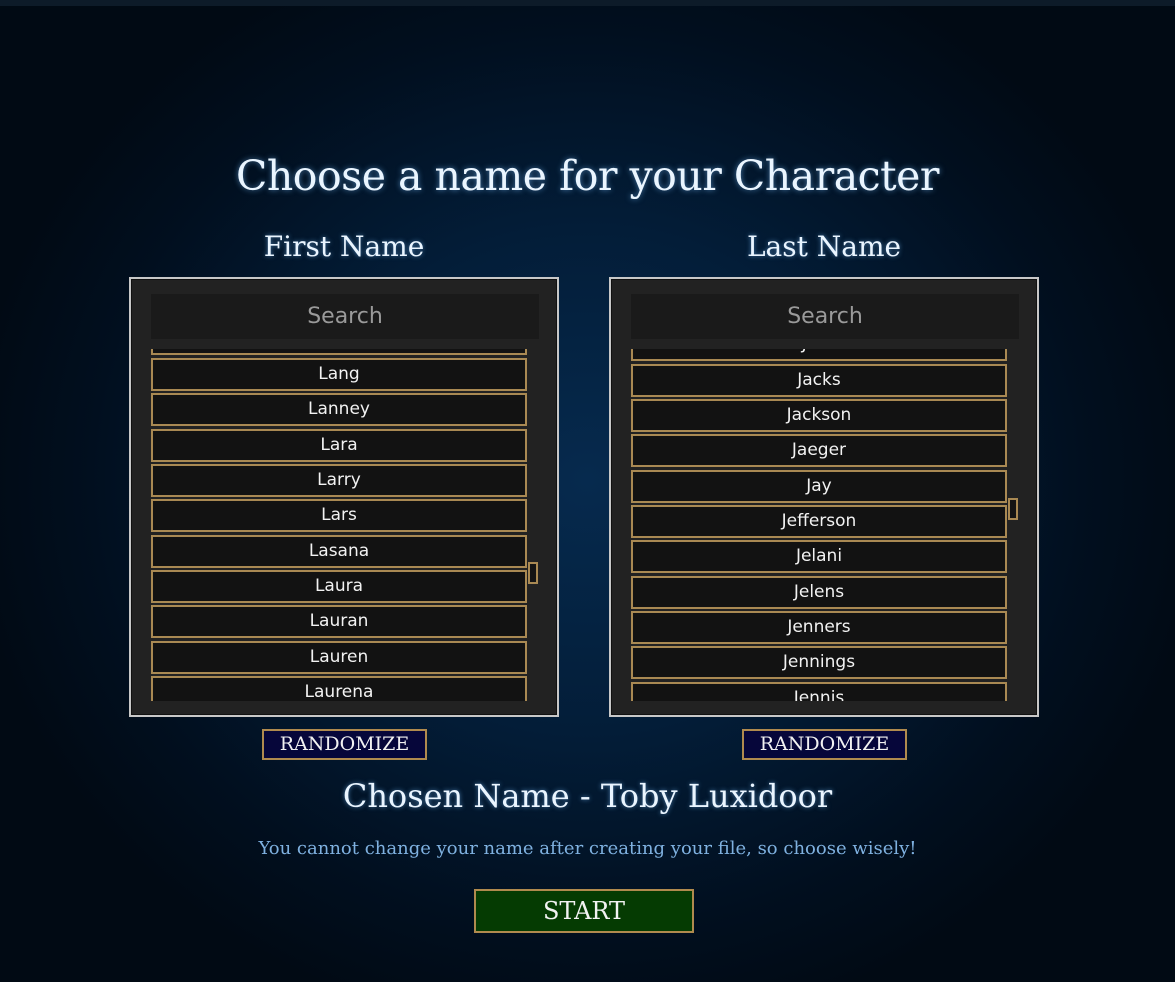 The image size is (1175, 982). What do you see at coordinates (587, 3) in the screenshot?
I see `top-bar` at bounding box center [587, 3].